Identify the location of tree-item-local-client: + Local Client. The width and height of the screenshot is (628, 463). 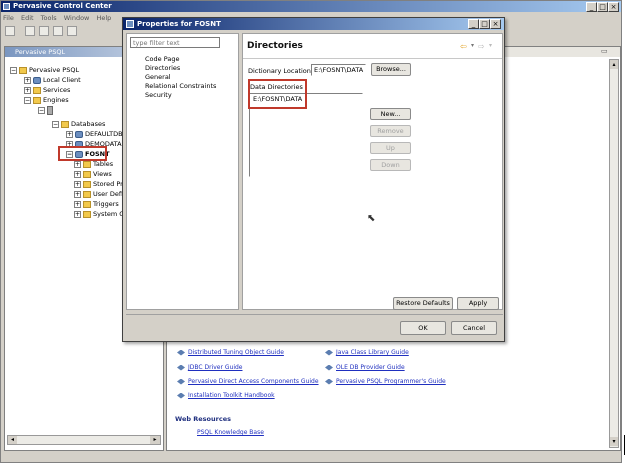
(52, 80).